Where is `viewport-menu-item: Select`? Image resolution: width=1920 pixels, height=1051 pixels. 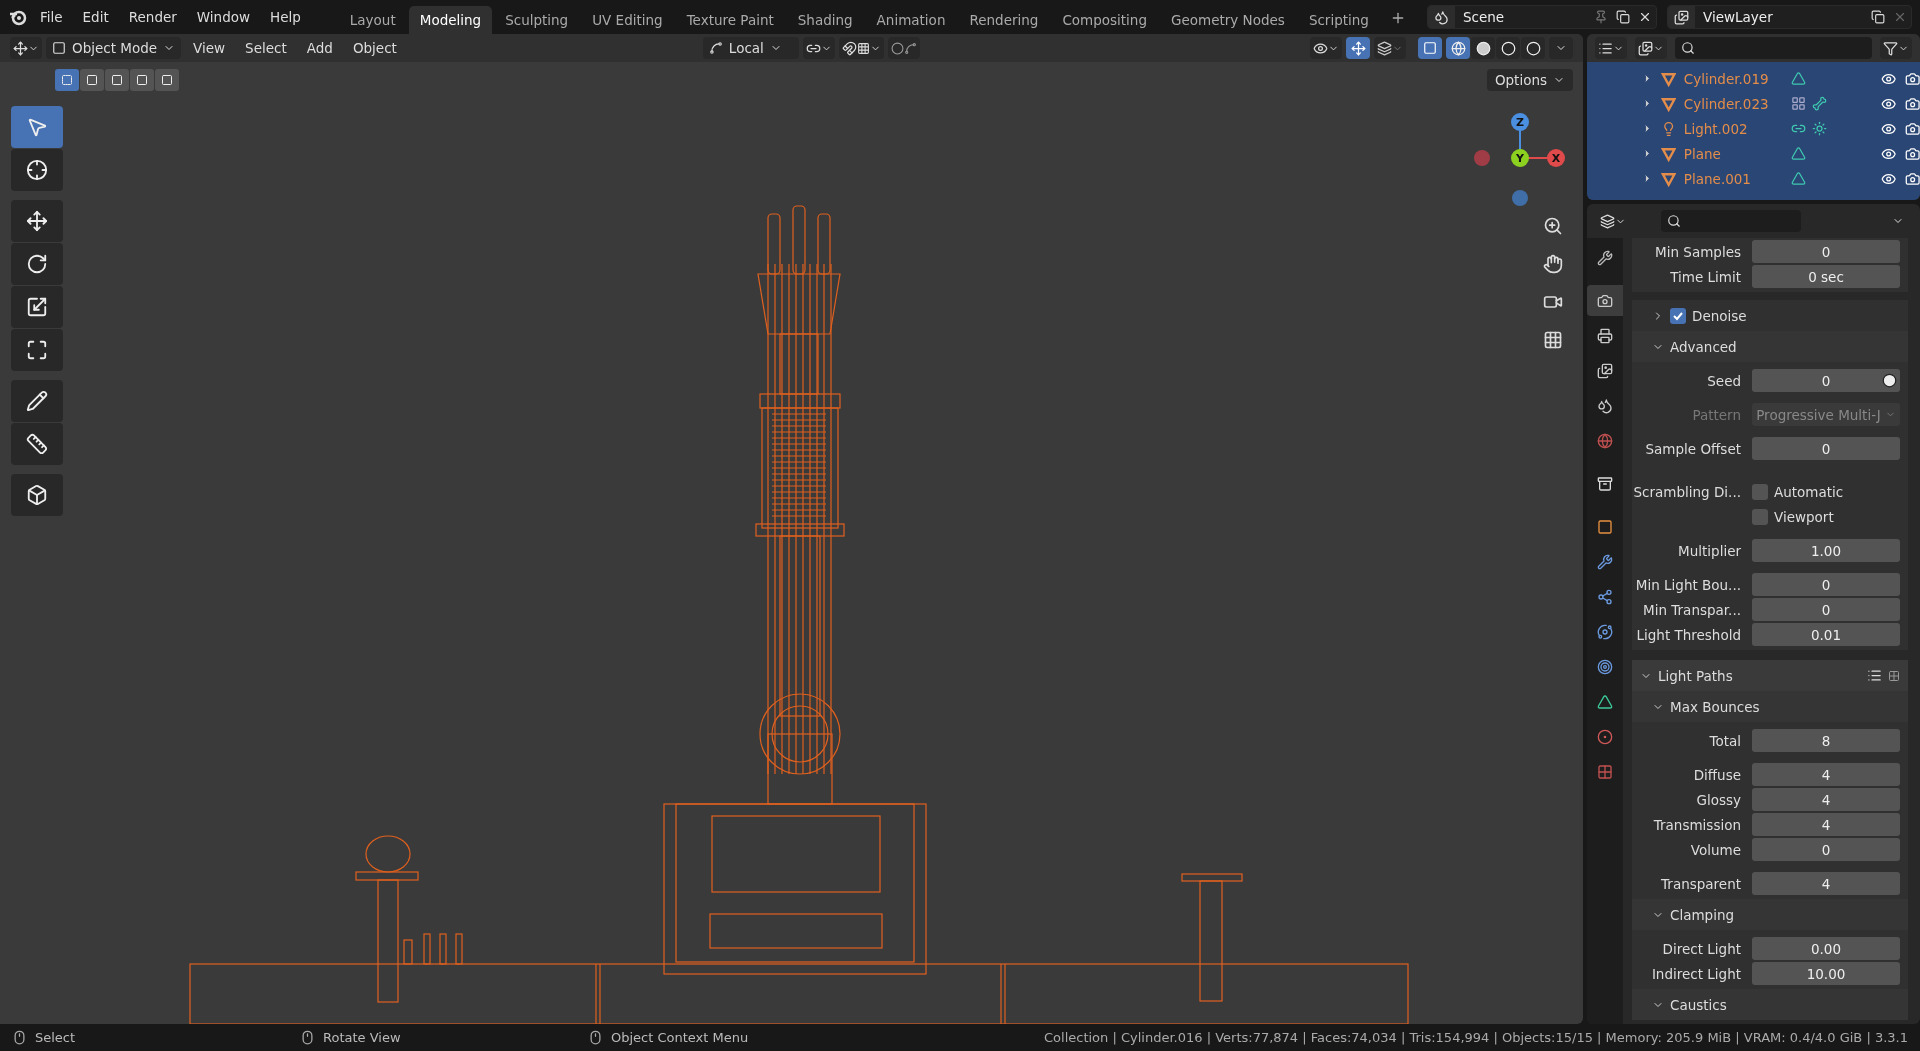
viewport-menu-item: Select is located at coordinates (266, 48).